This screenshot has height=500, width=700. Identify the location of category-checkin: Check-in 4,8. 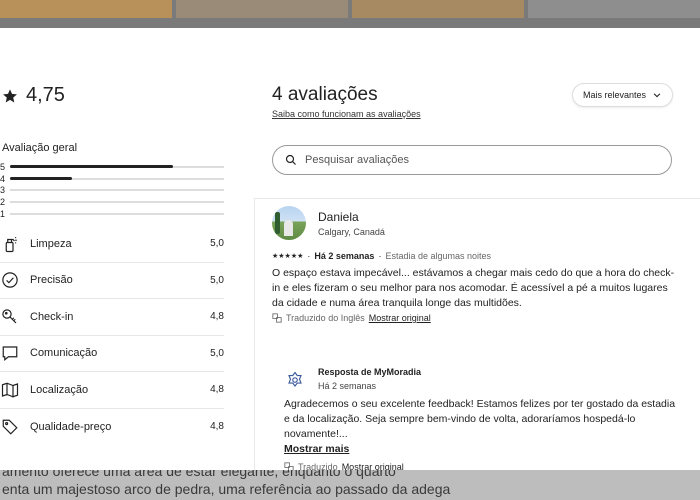
(112, 317).